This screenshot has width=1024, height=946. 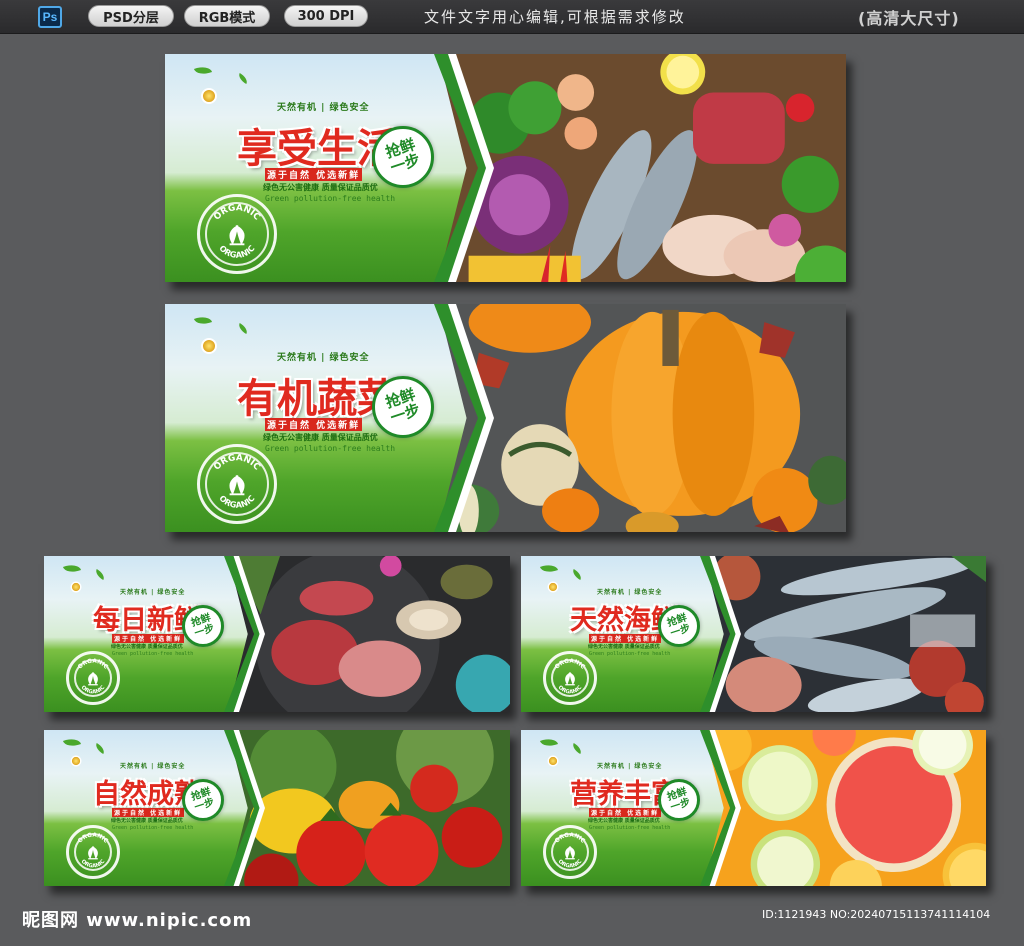 What do you see at coordinates (369, 808) in the screenshot?
I see `banner-photo-tomatoes` at bounding box center [369, 808].